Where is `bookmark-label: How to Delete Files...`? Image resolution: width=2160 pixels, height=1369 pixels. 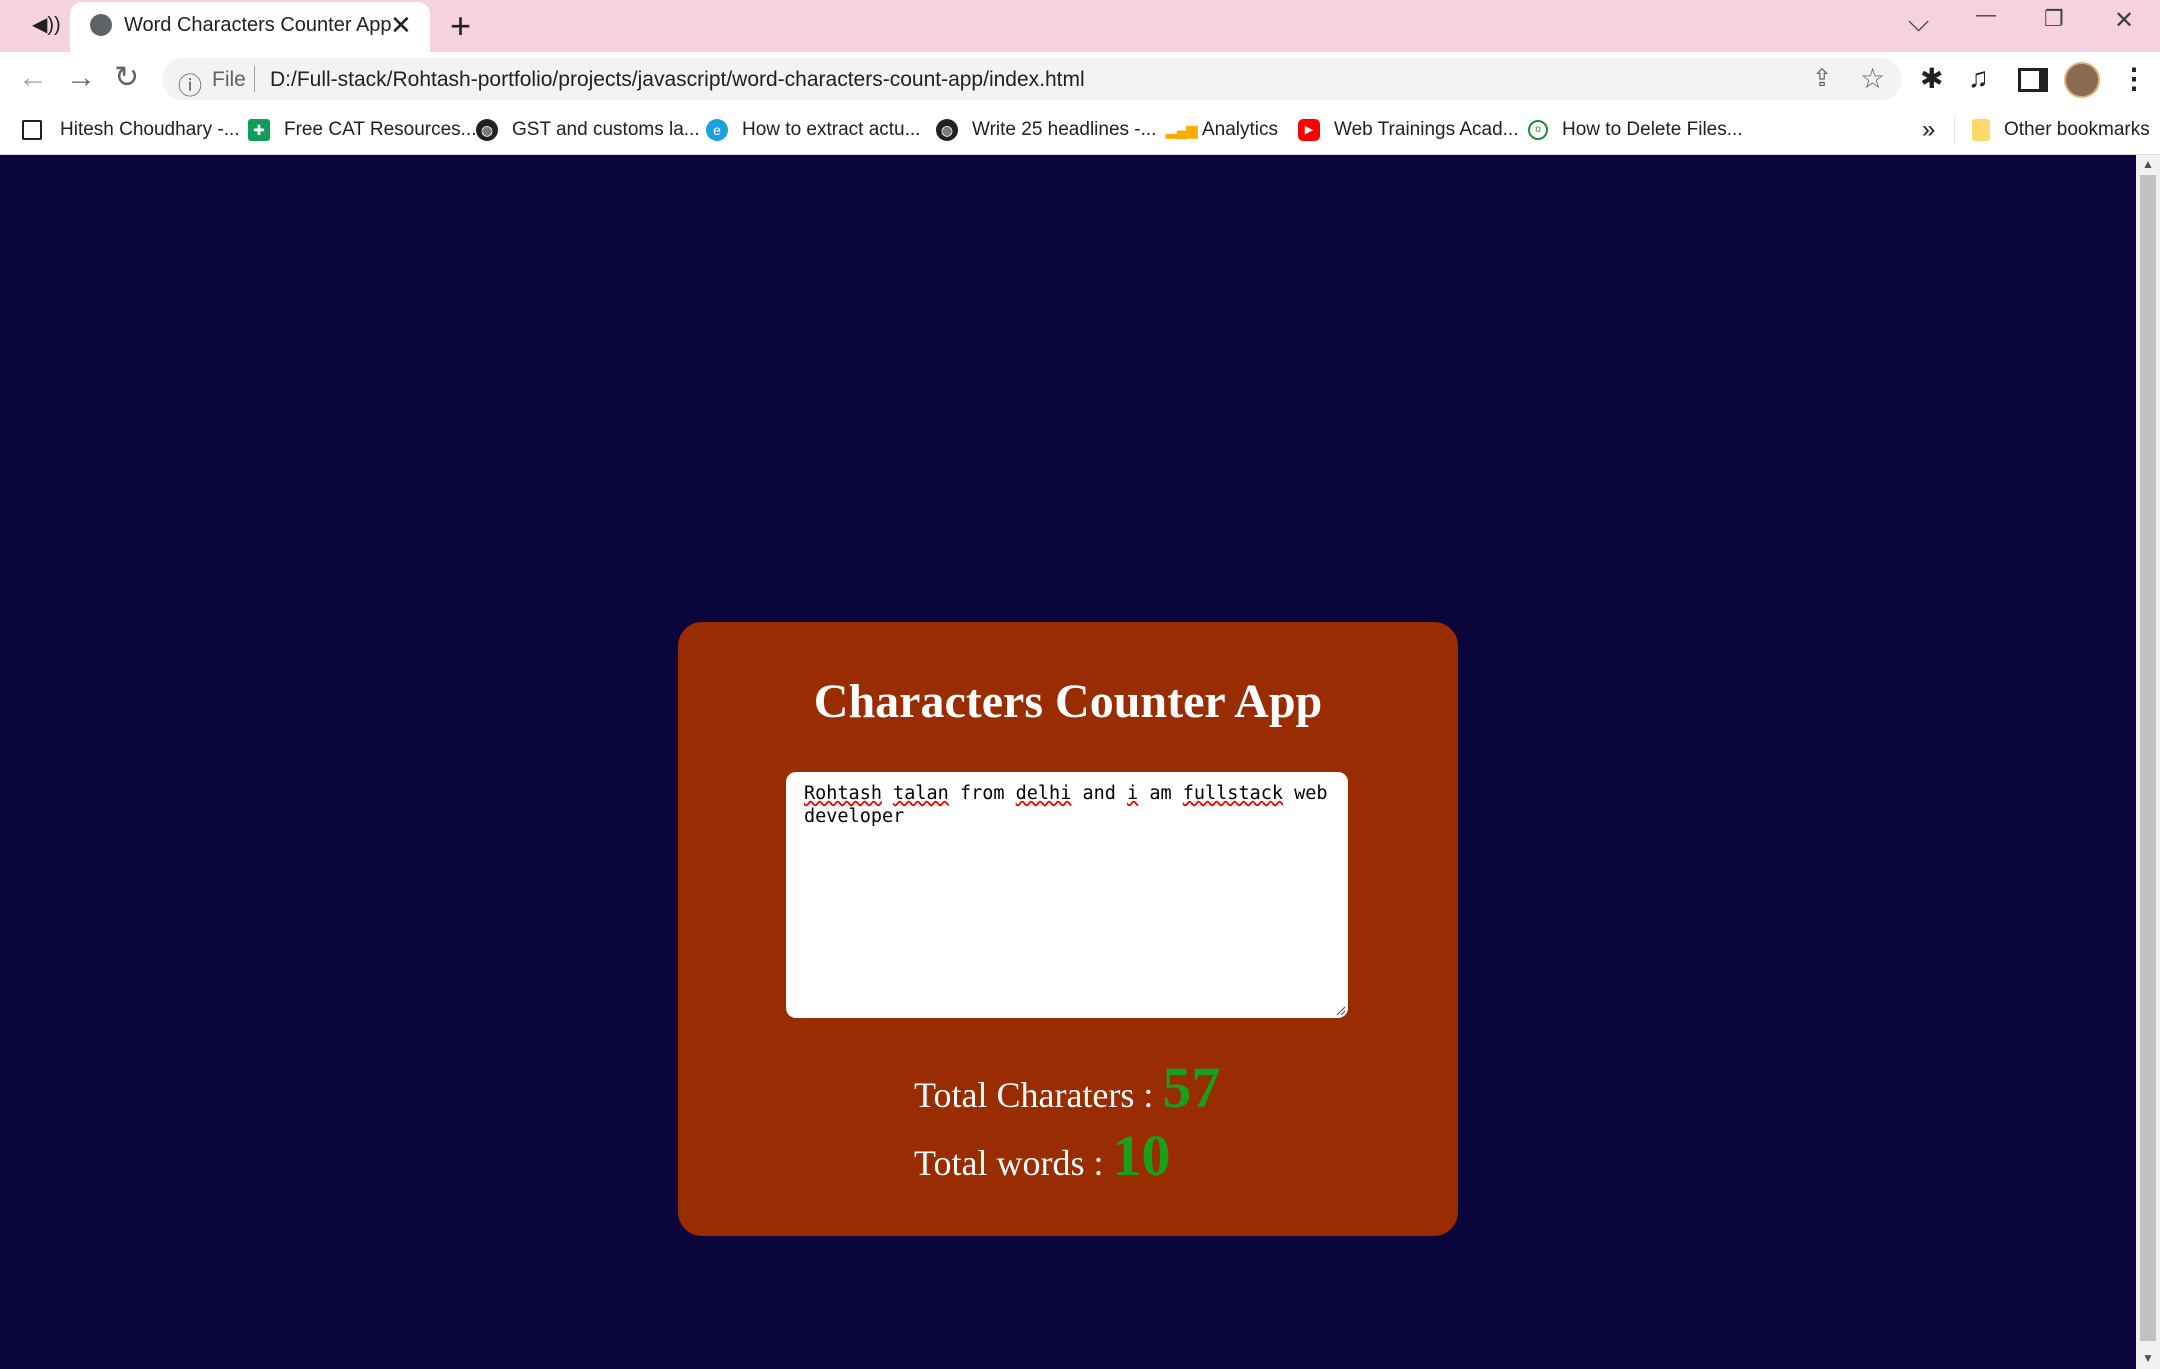
bookmark-label: How to Delete Files... is located at coordinates (1652, 129).